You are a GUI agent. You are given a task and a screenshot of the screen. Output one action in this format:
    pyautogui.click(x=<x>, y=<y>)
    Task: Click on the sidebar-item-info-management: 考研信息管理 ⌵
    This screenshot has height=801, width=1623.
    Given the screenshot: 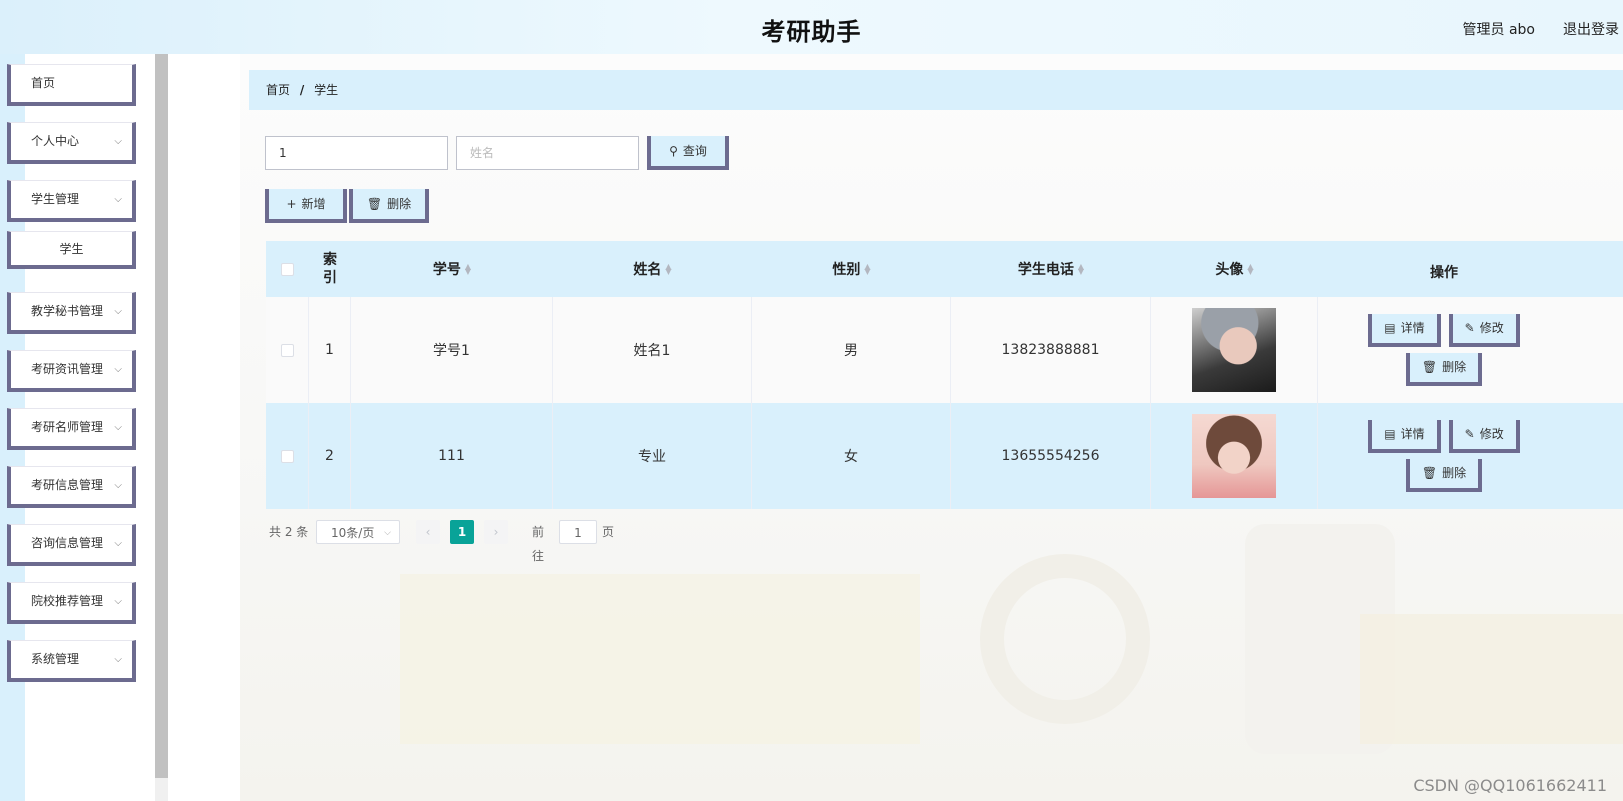 What is the action you would take?
    pyautogui.click(x=71, y=487)
    